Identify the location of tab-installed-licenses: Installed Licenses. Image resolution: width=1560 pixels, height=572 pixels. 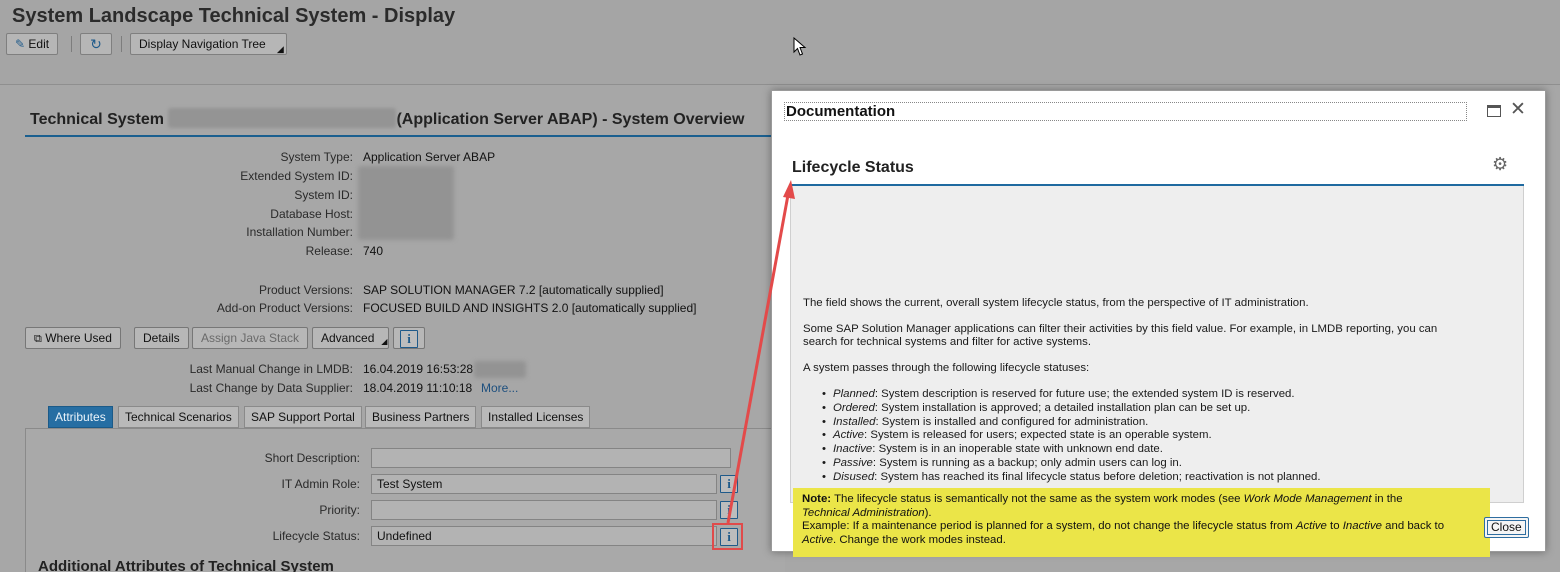
(536, 417).